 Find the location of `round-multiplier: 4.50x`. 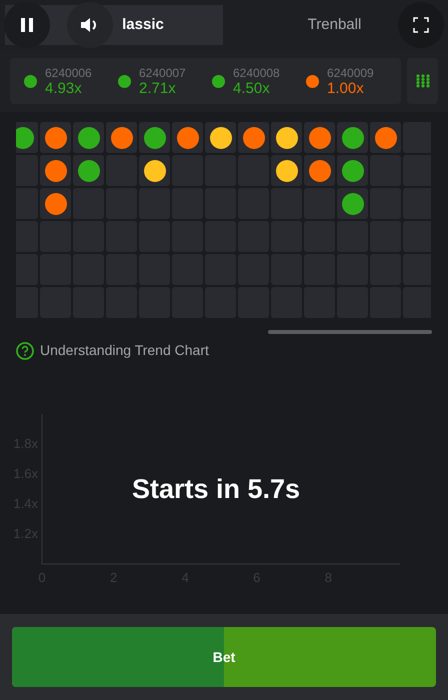

round-multiplier: 4.50x is located at coordinates (252, 88).